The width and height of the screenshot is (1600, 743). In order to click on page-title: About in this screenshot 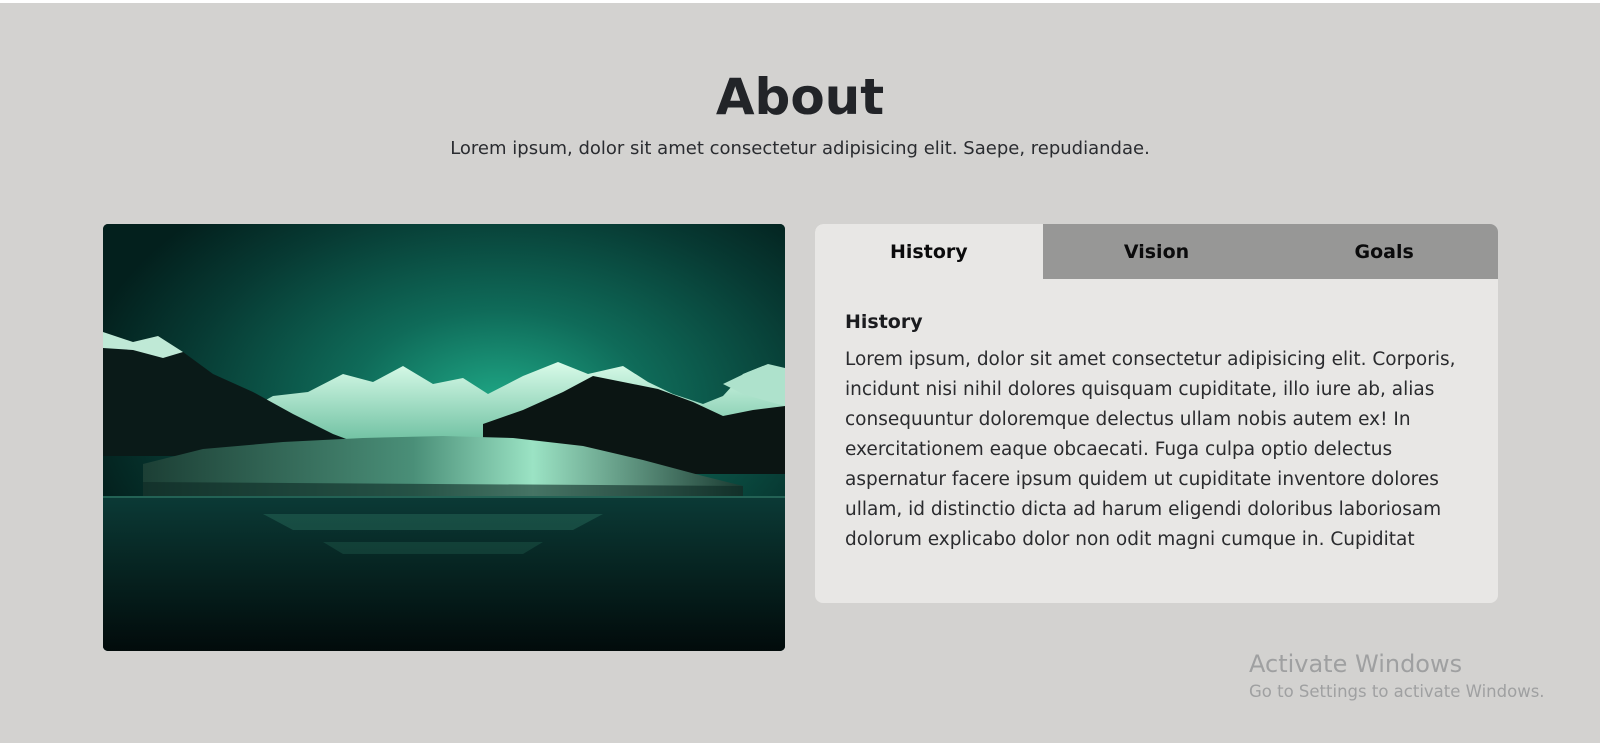, I will do `click(800, 97)`.